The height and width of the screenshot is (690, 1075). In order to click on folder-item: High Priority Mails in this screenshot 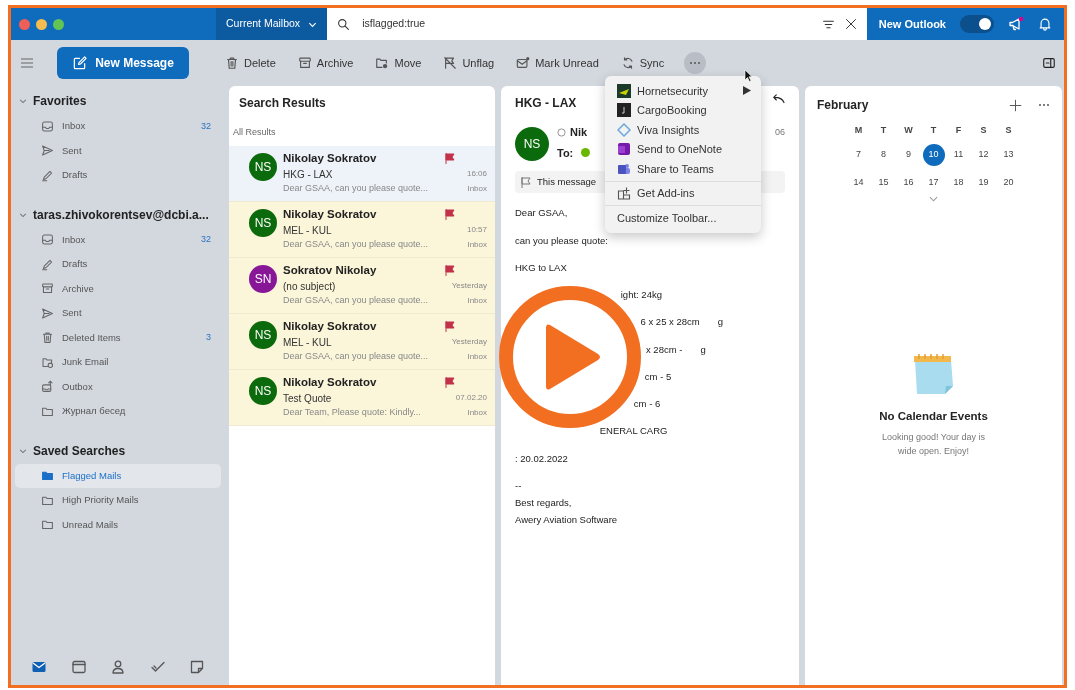, I will do `click(118, 500)`.